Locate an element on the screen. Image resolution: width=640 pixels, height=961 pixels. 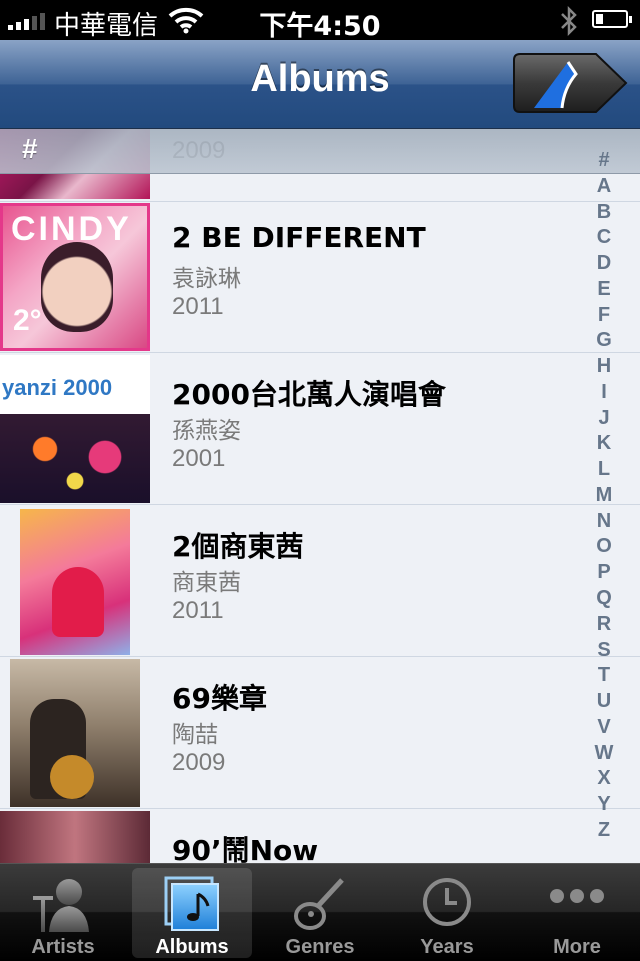
tab-years: Years is located at coordinates (447, 913).